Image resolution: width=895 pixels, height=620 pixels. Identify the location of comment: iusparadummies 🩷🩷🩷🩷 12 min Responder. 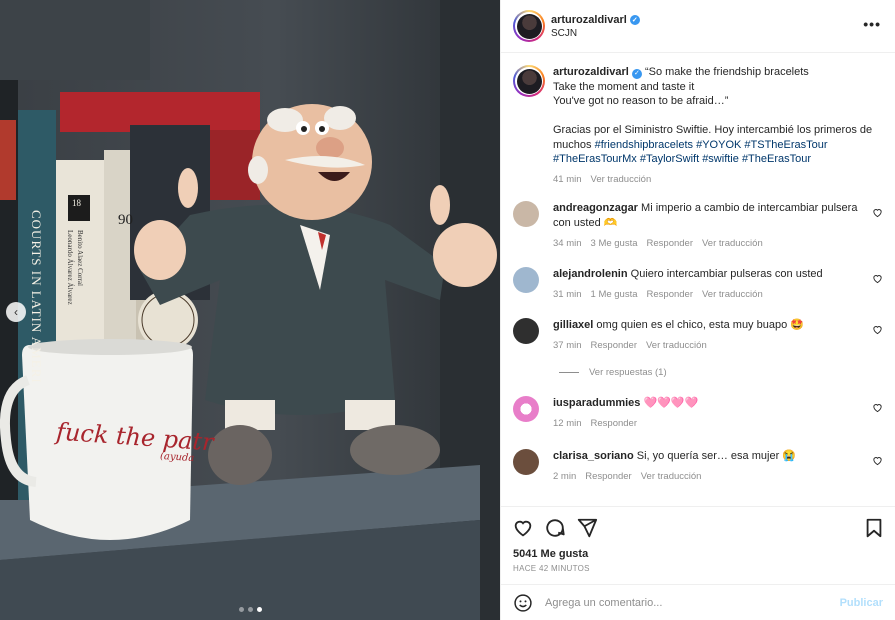
(698, 413).